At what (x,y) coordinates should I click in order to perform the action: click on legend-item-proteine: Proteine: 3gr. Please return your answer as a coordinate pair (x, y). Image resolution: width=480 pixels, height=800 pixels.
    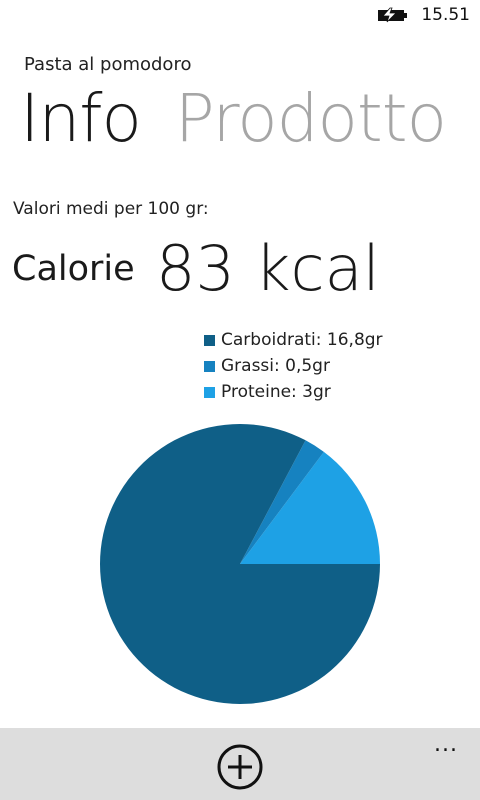
    Looking at the image, I should click on (293, 392).